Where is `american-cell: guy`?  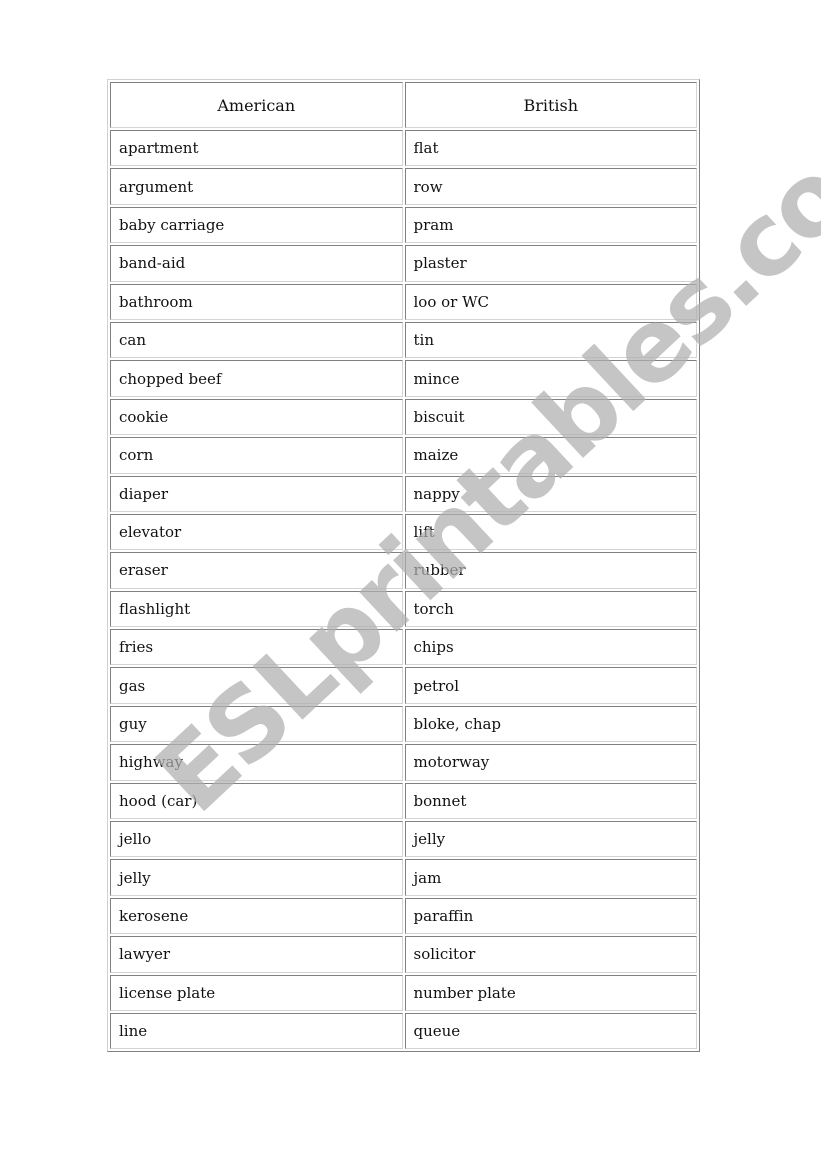
american-cell: guy is located at coordinates (256, 724).